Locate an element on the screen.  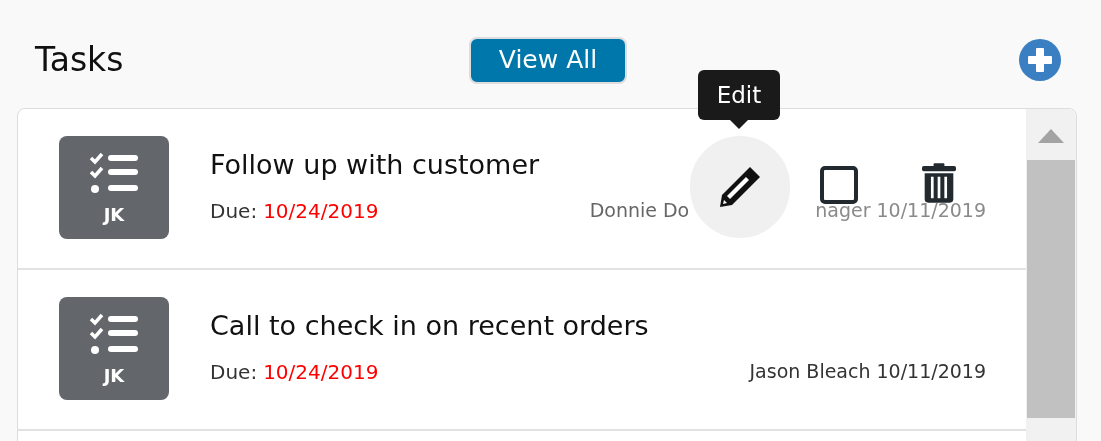
owner-date-text: Donnie Do is located at coordinates (639, 211).